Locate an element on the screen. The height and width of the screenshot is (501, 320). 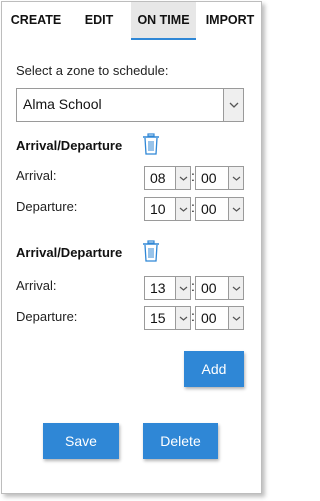
tab-import: IMPORT is located at coordinates (229, 20).